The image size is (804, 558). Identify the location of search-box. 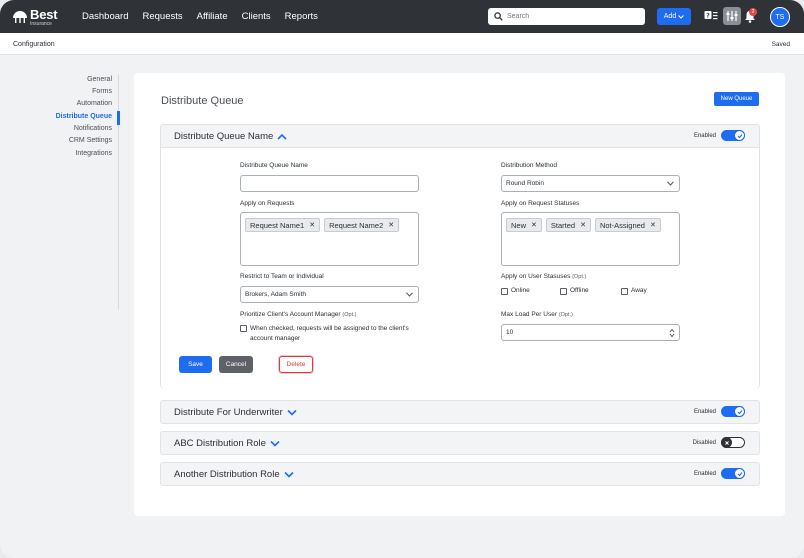
(566, 16).